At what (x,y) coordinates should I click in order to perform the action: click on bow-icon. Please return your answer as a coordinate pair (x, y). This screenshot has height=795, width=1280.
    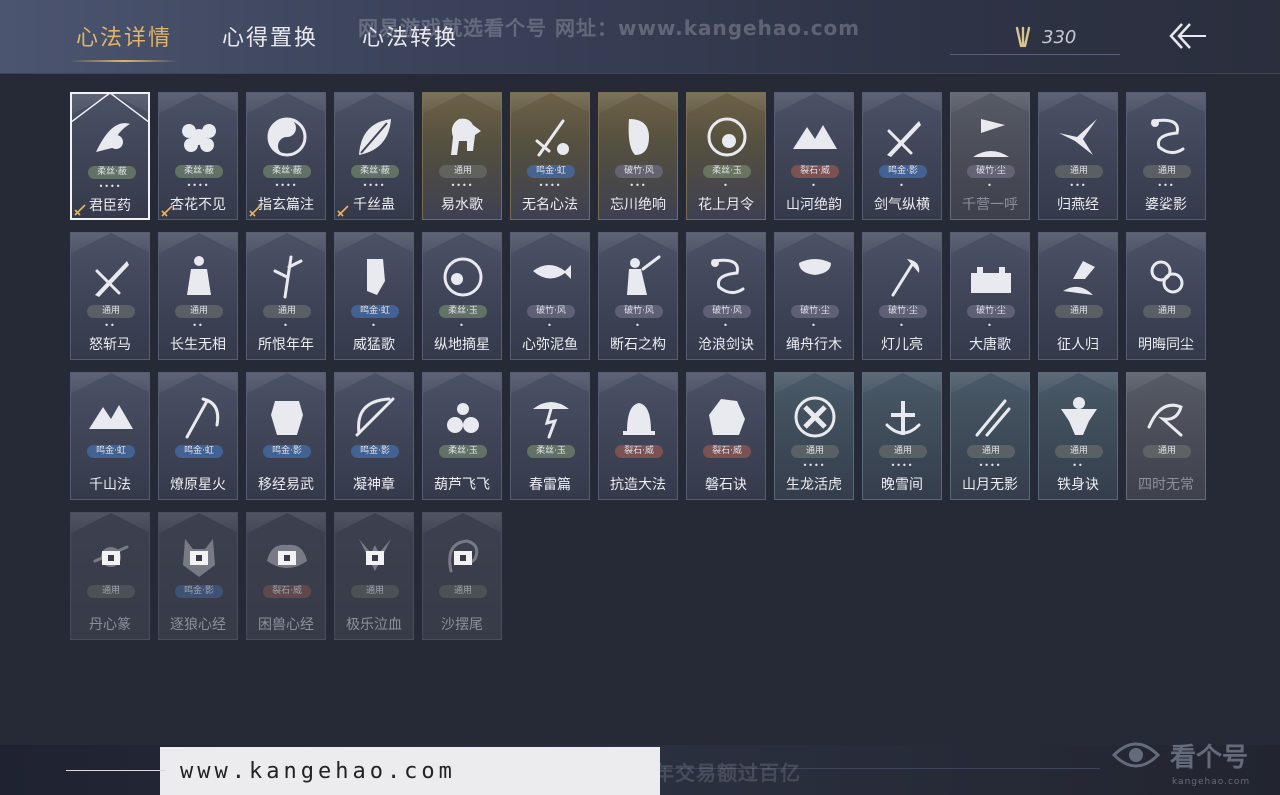
    Looking at the image, I should click on (375, 417).